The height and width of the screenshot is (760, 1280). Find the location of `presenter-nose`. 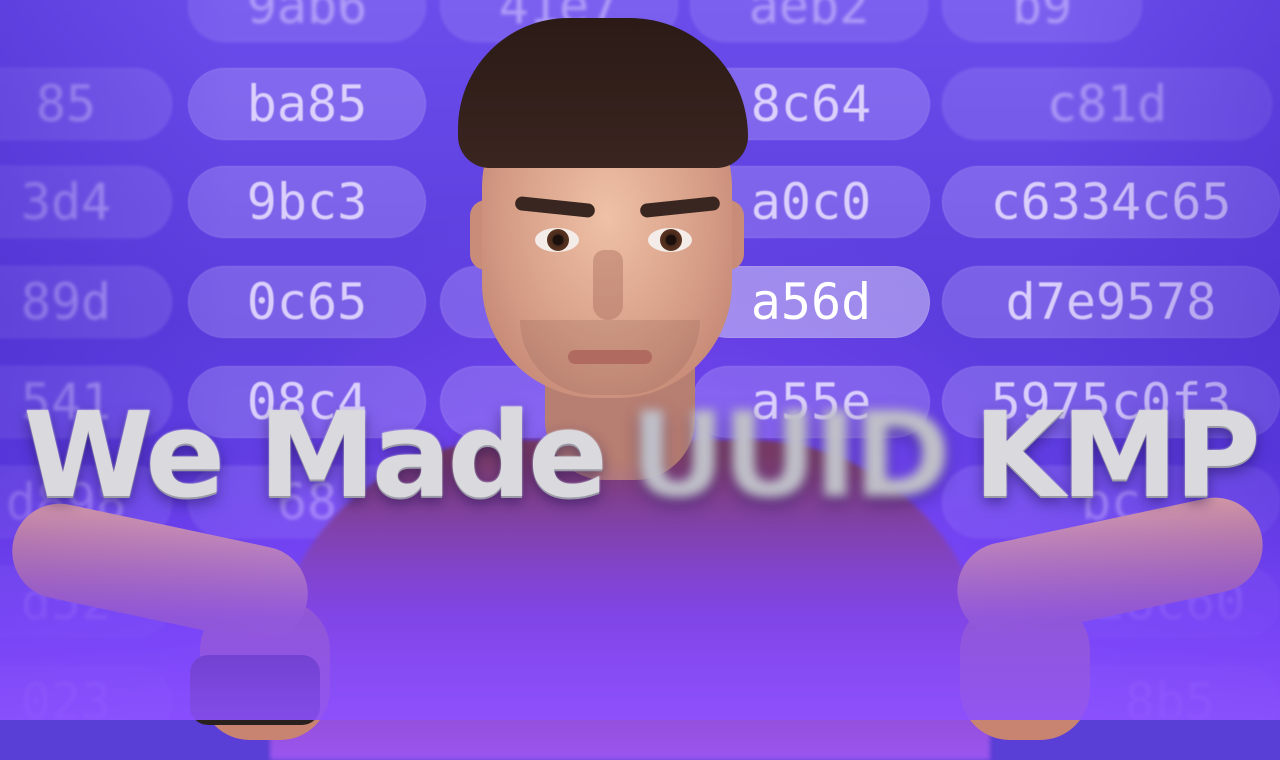

presenter-nose is located at coordinates (608, 285).